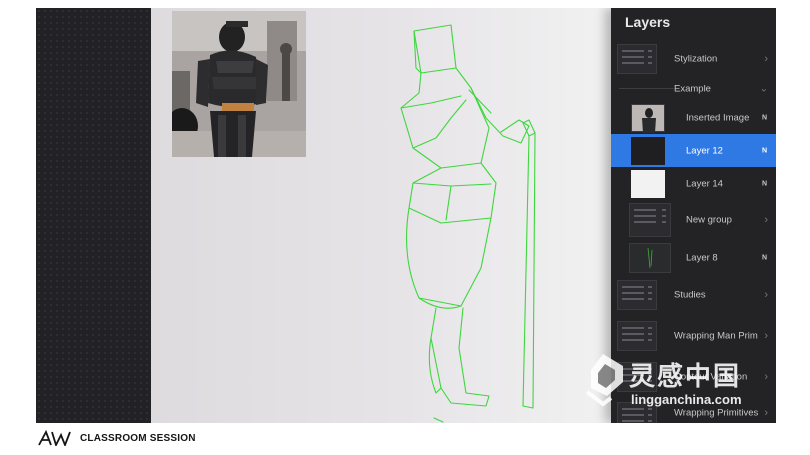  I want to click on group-divider, so click(646, 88).